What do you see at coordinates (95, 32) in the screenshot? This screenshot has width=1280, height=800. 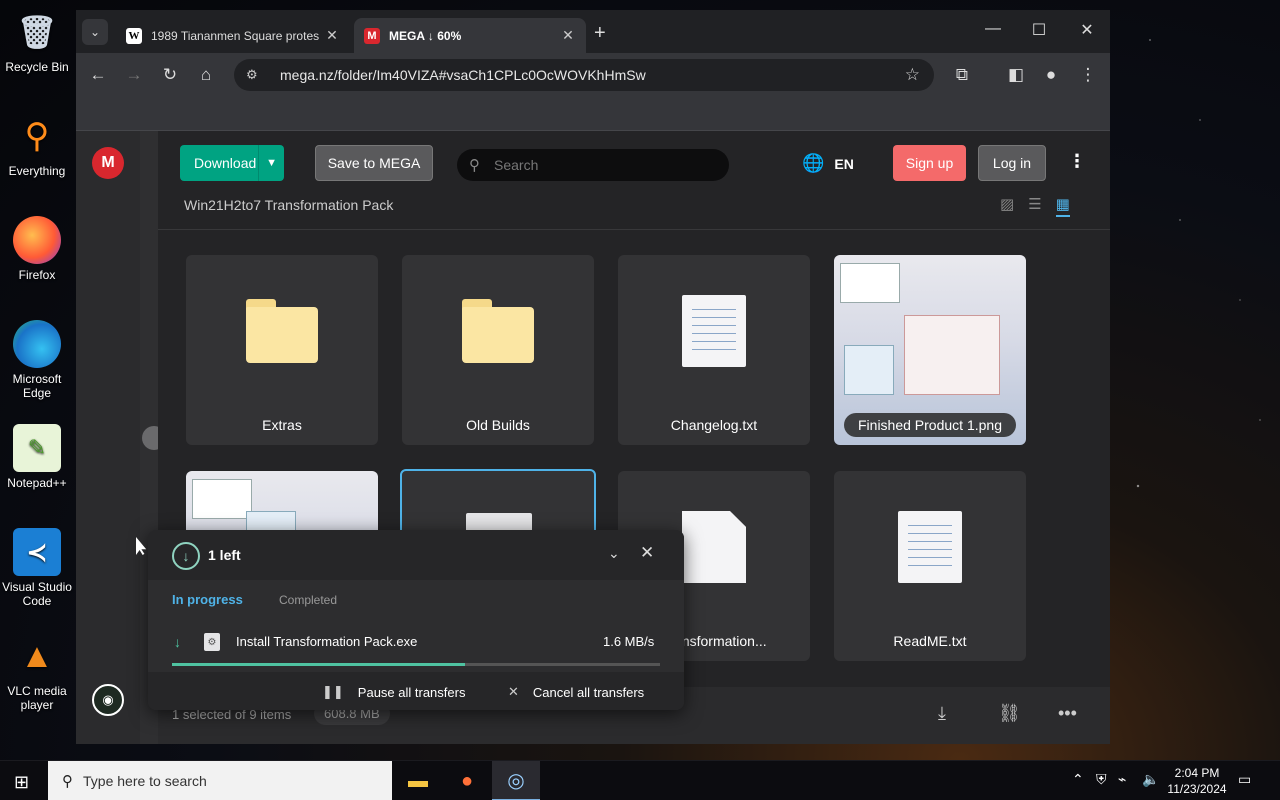 I see `tab-search-button: ⌄` at bounding box center [95, 32].